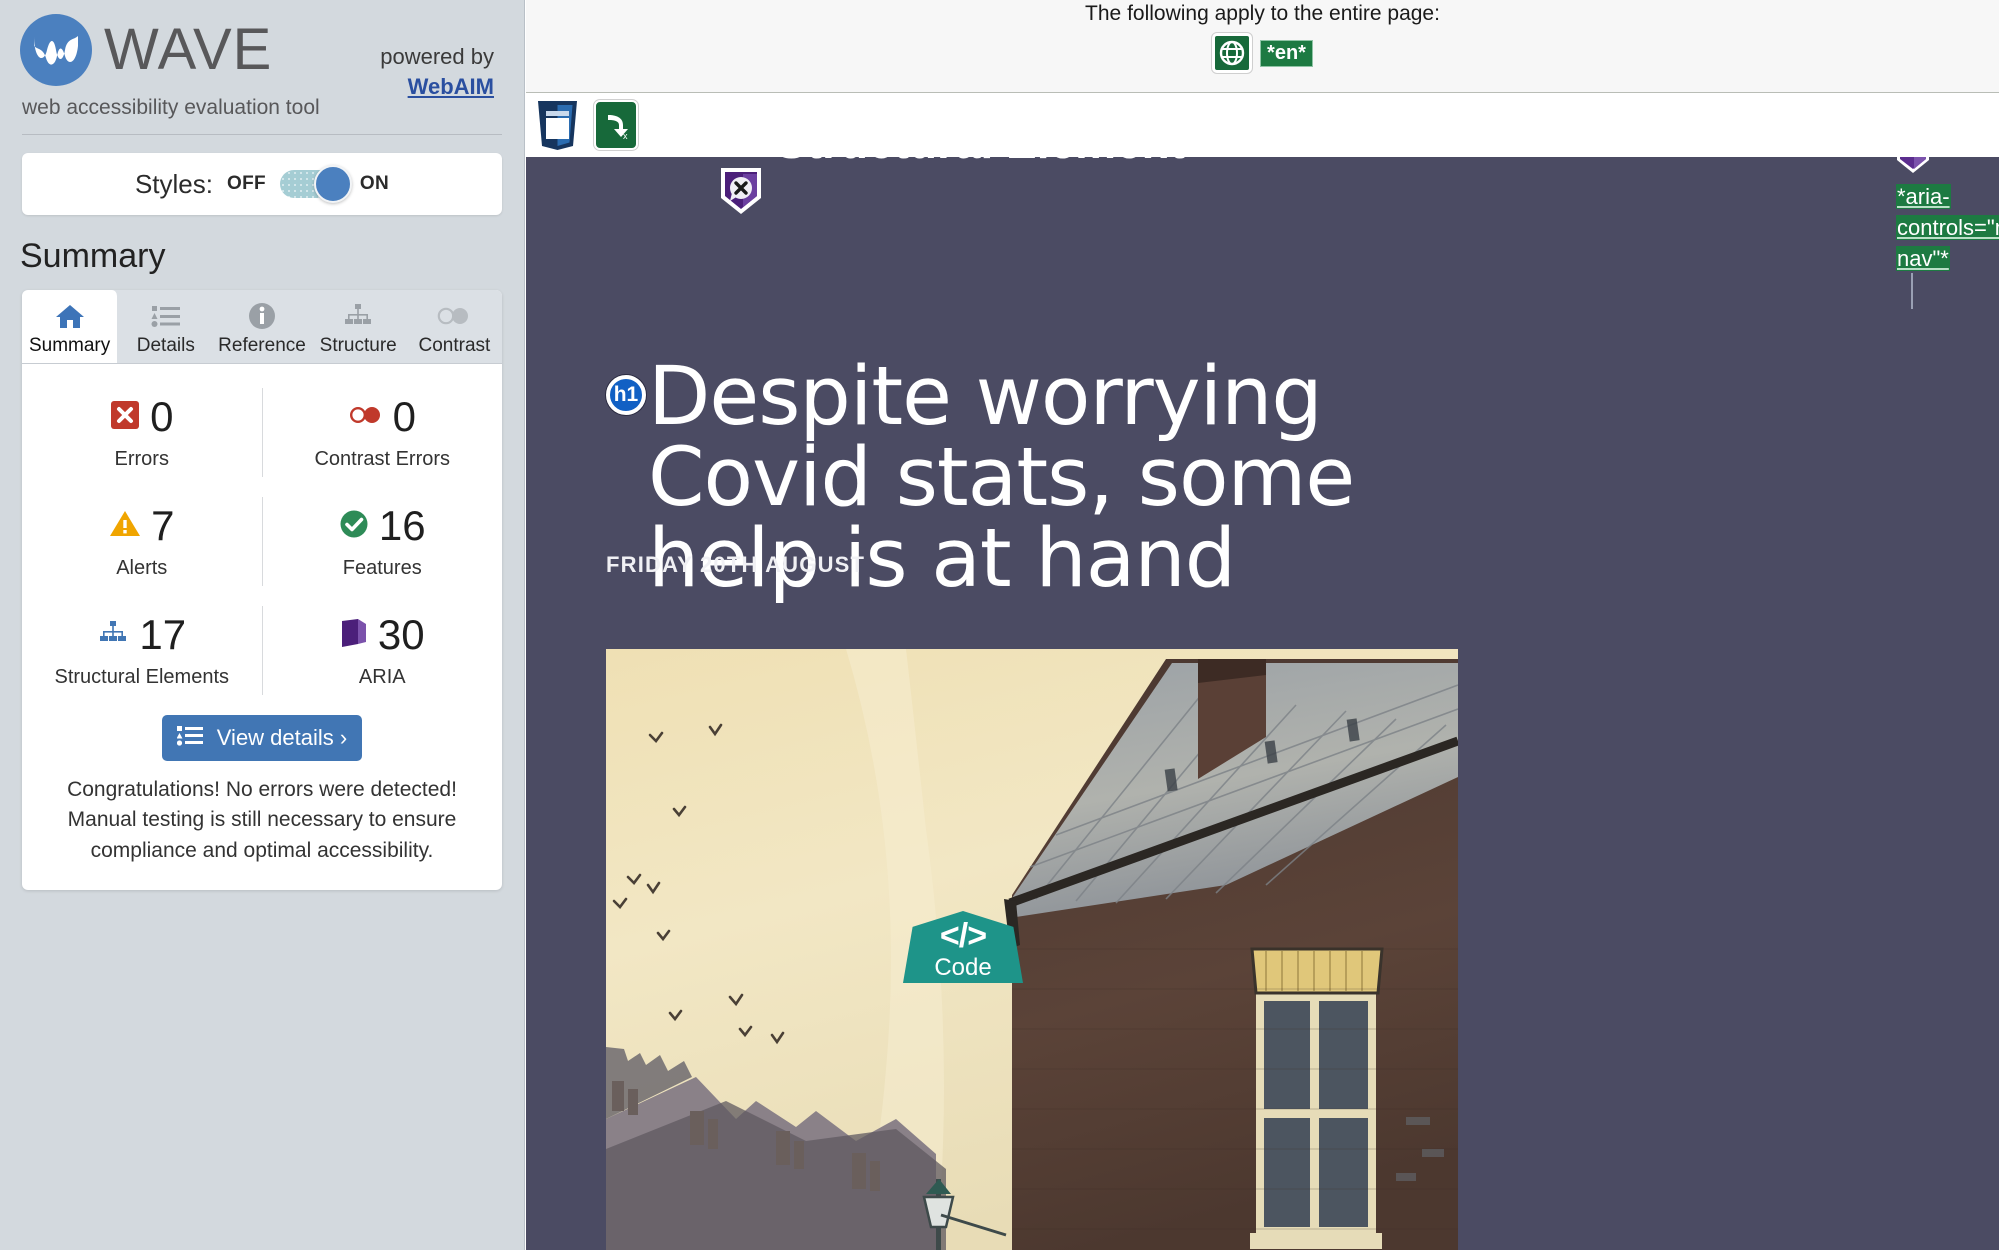 The height and width of the screenshot is (1250, 1999). What do you see at coordinates (382, 459) in the screenshot?
I see `stat-contrast-errors-label: Contrast Errors` at bounding box center [382, 459].